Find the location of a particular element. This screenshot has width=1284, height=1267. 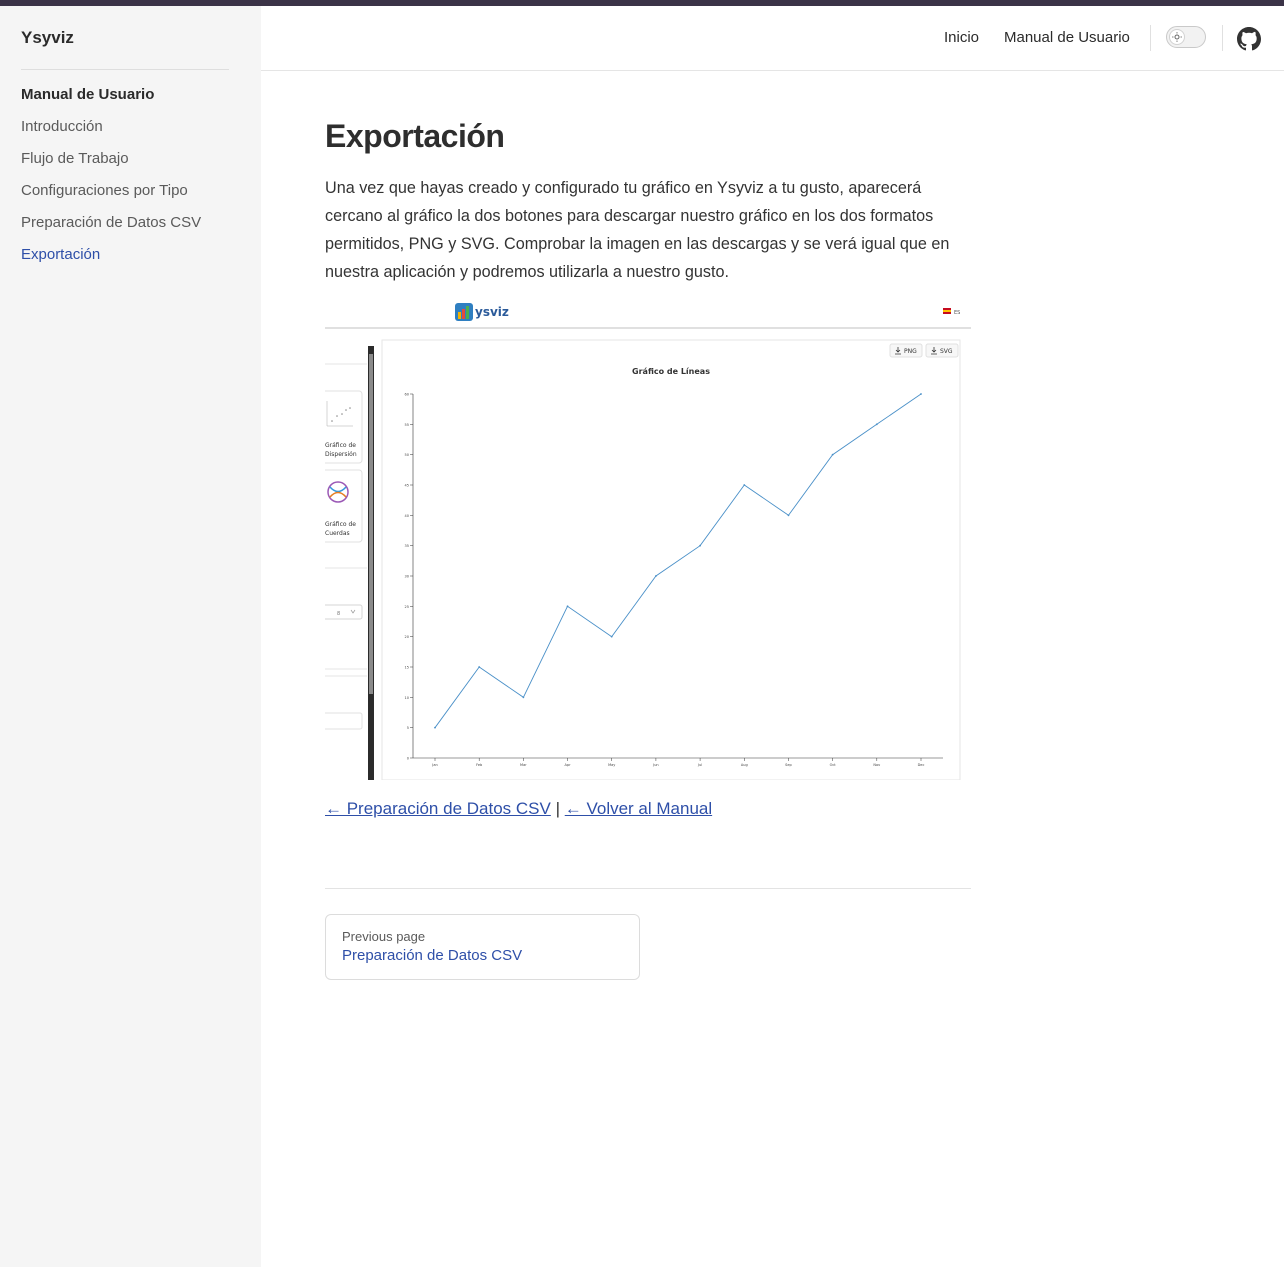

sidebar-item-flujo: Flujo de Trabajo is located at coordinates (111, 164).